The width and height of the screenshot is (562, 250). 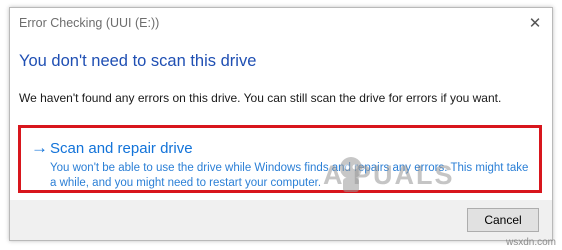 I want to click on close-button: ✕, so click(x=535, y=23).